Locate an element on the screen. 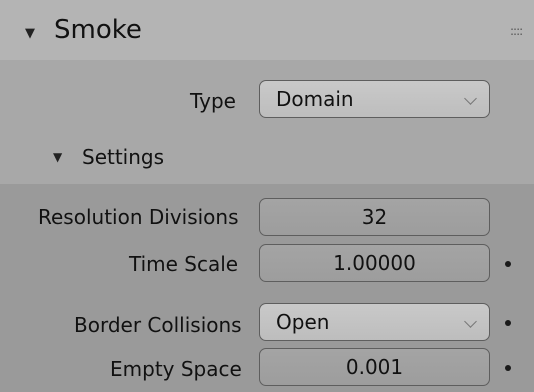 The image size is (534, 392). resolution-divisions-field: 32 is located at coordinates (374, 217).